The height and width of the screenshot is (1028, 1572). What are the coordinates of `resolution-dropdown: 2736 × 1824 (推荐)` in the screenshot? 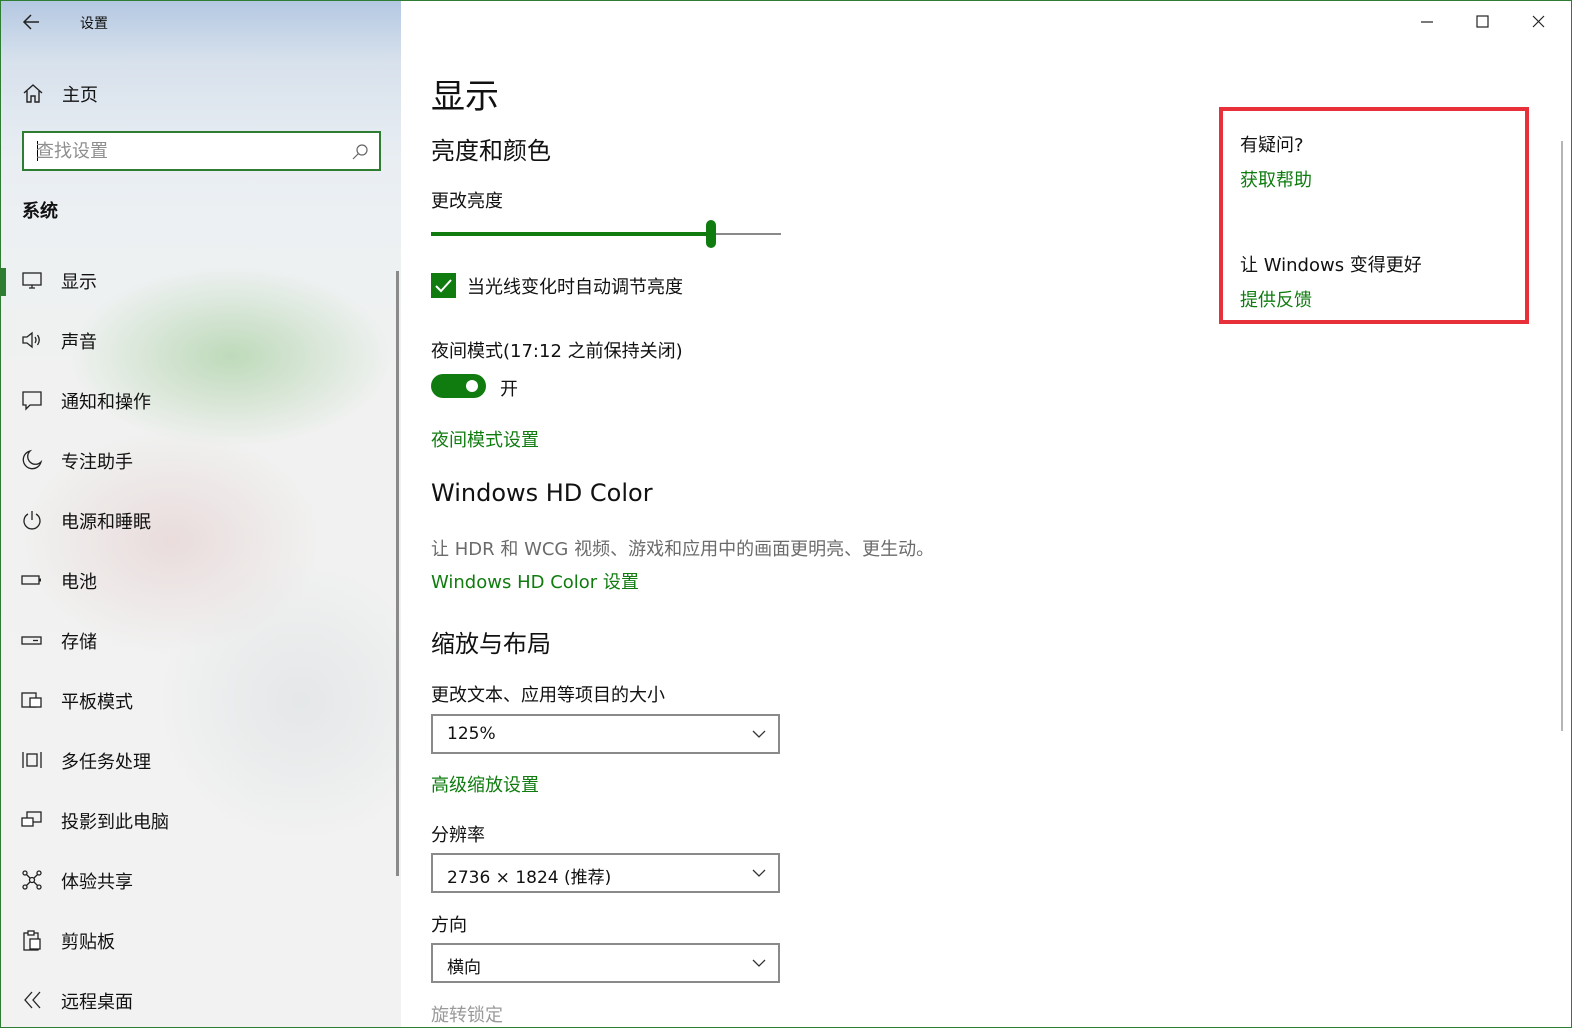 It's located at (605, 873).